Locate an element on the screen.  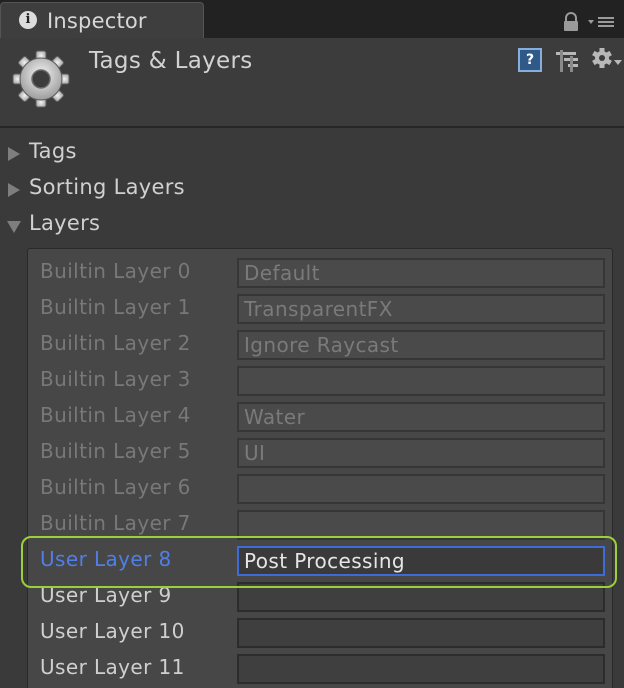
layer-name-field: Ignore Raycast is located at coordinates (421, 345).